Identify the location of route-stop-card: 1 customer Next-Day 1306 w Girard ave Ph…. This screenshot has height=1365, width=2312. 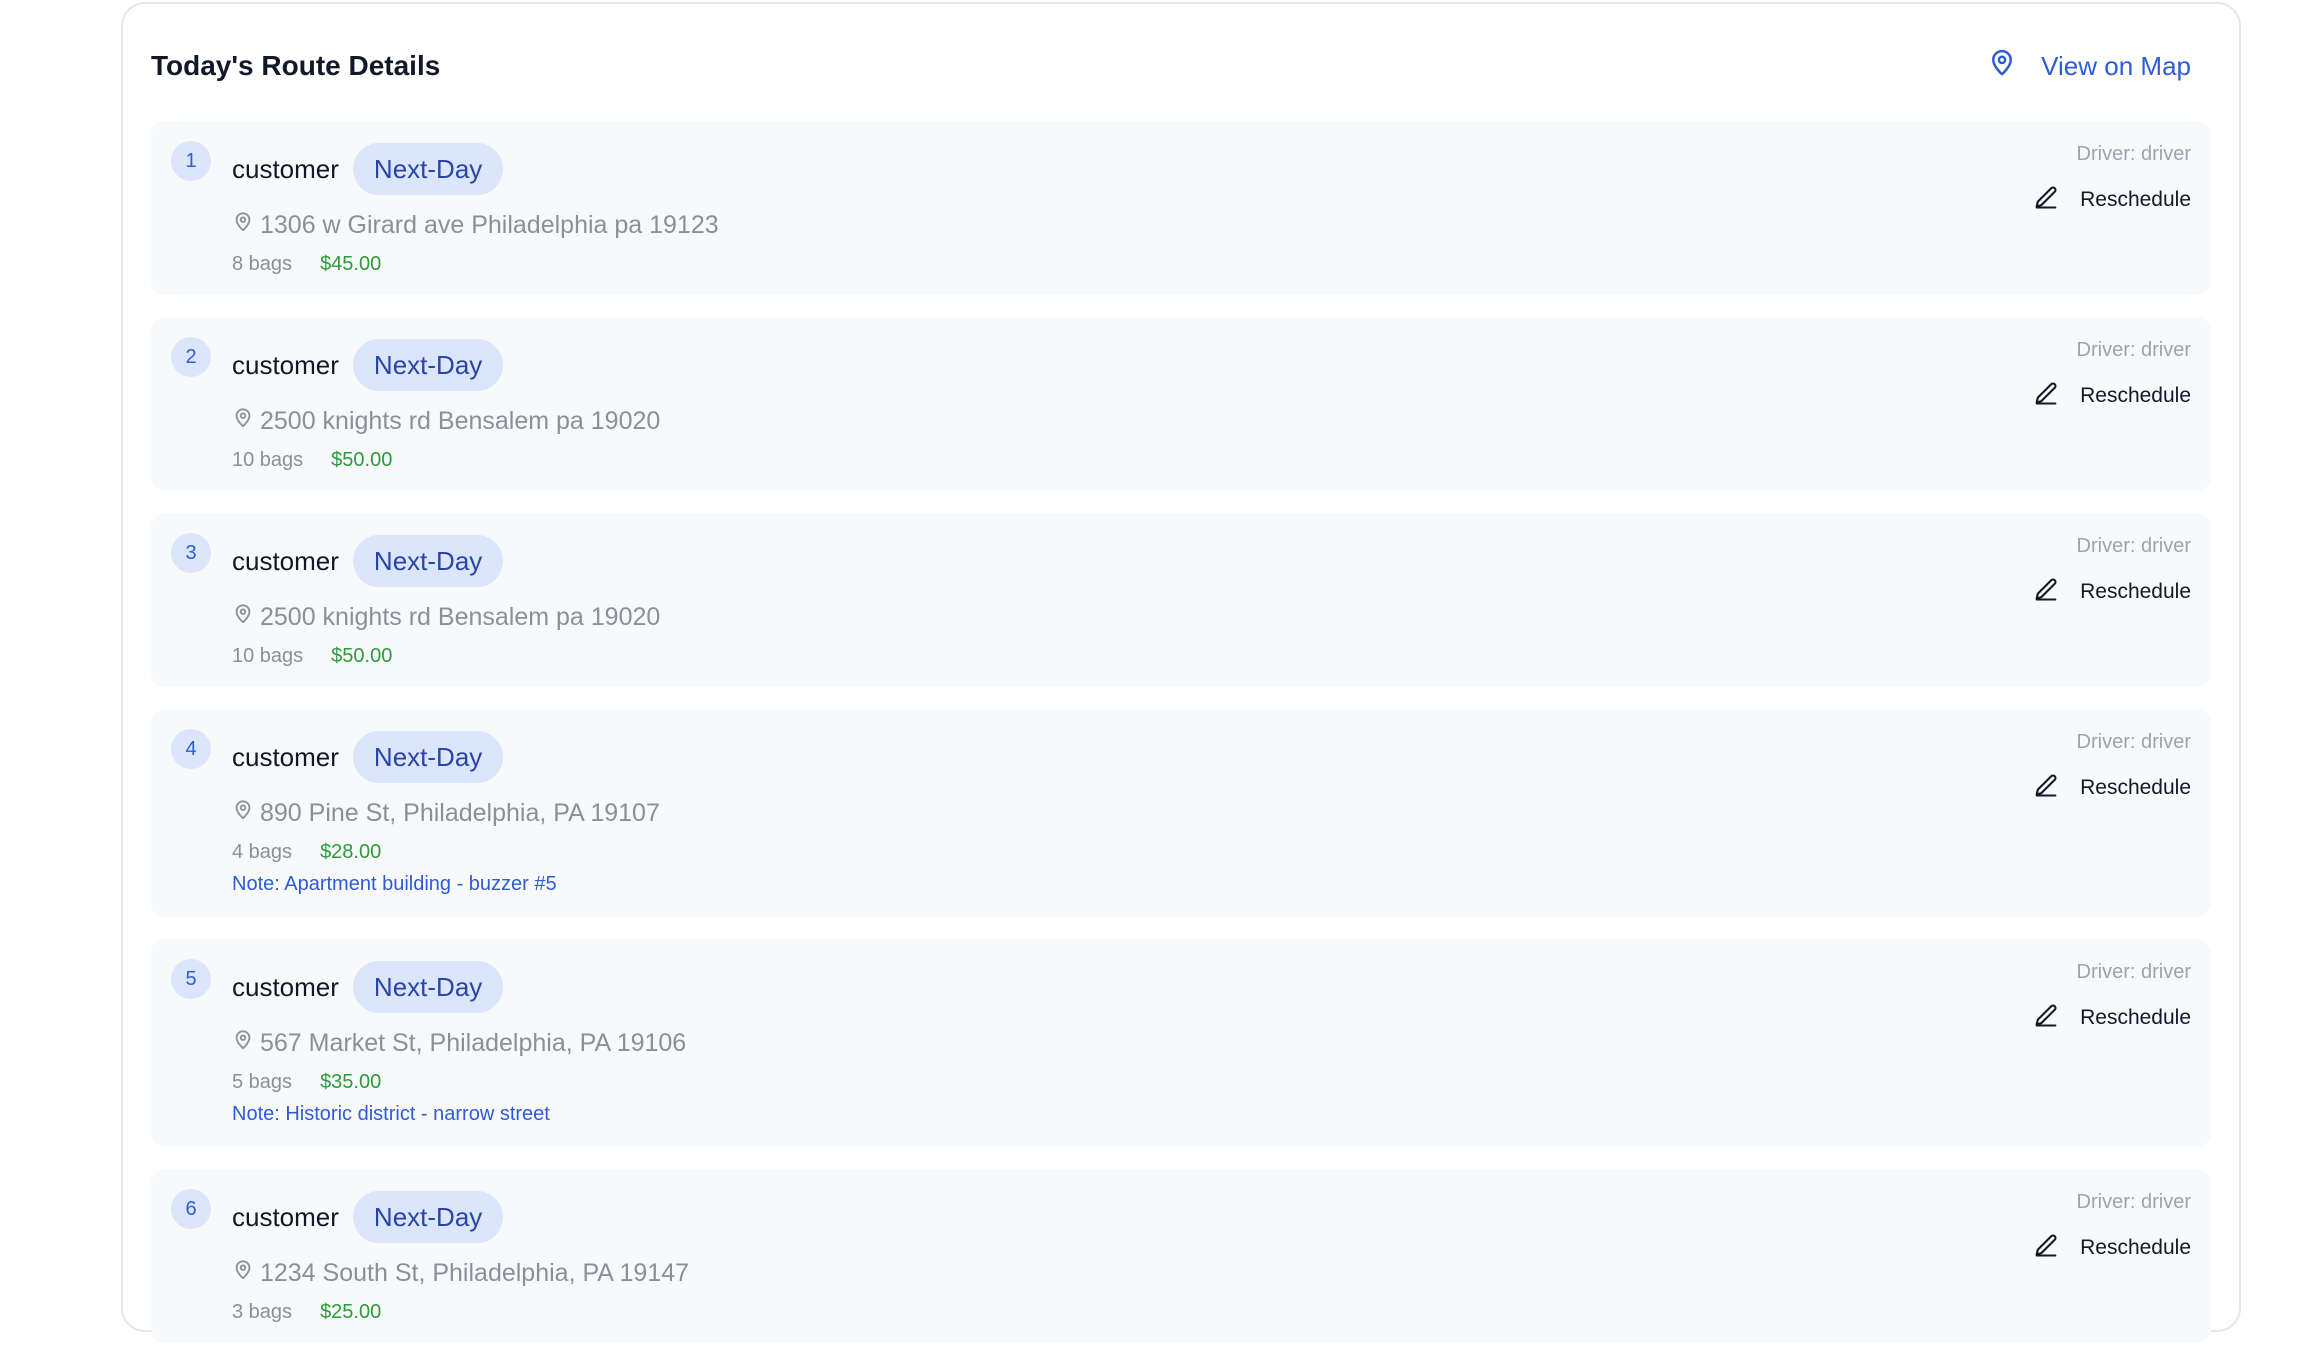
(1181, 208).